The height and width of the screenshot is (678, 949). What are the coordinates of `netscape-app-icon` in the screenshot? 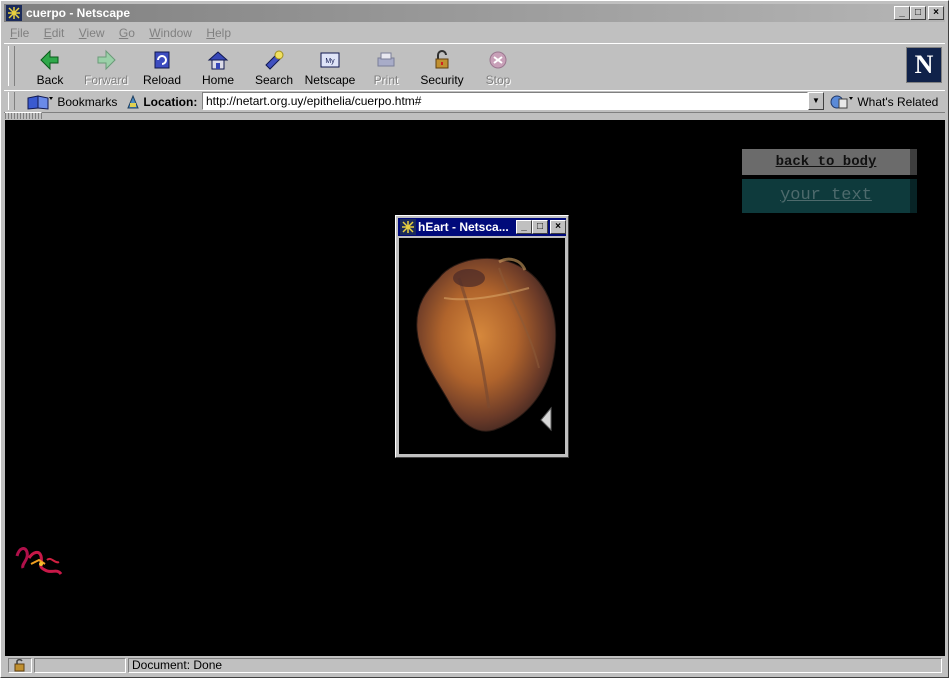 It's located at (14, 13).